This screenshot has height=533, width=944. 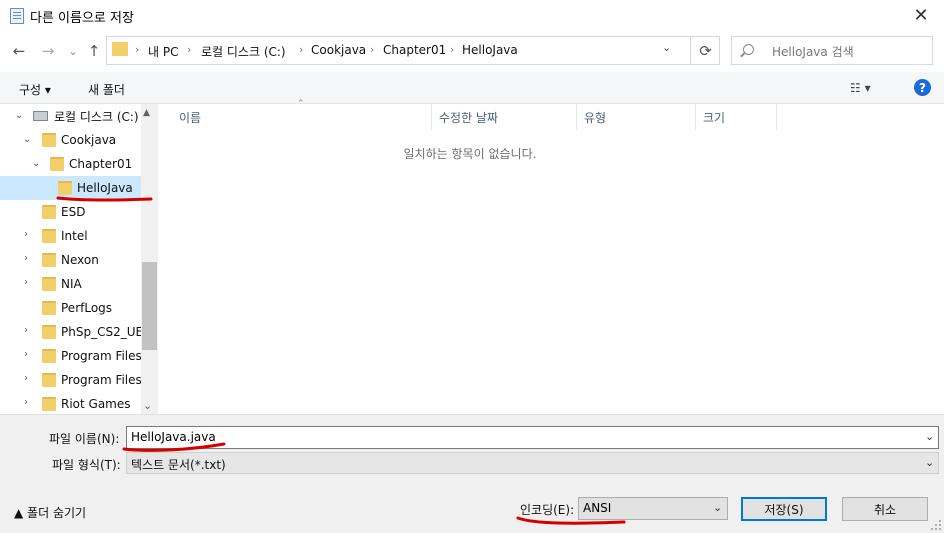 What do you see at coordinates (532, 463) in the screenshot?
I see `filetype-select` at bounding box center [532, 463].